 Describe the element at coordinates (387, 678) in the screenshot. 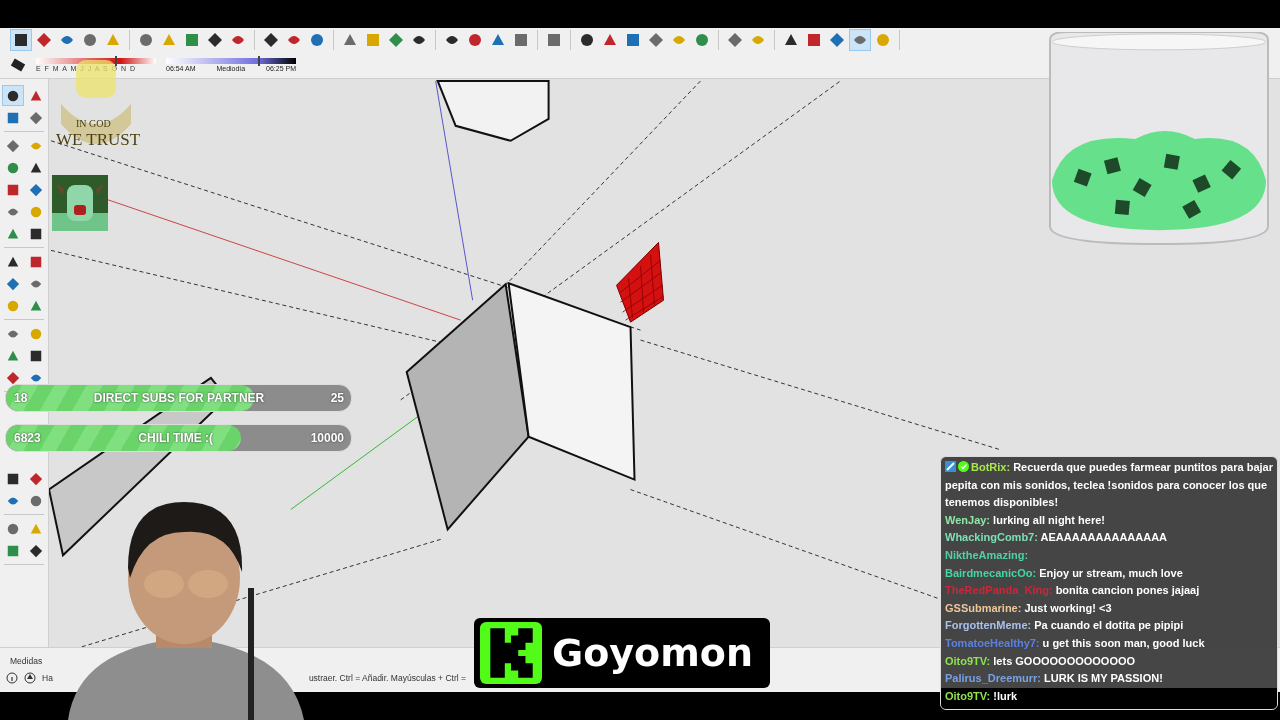

I see `status-hint: ustraer. Ctrl = Añadir. Mayúsculas + Ctrl =` at that location.